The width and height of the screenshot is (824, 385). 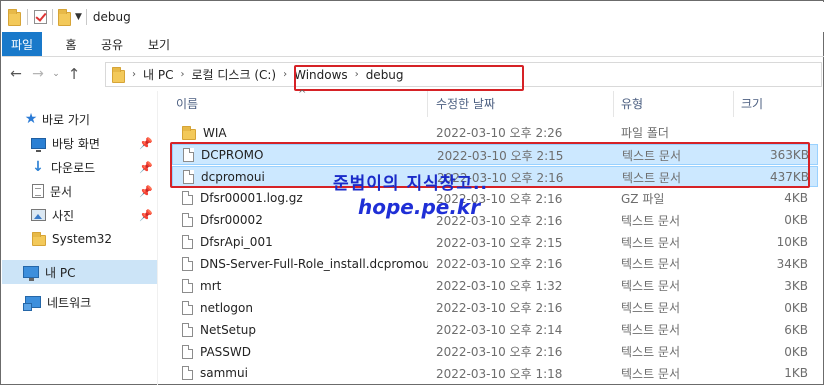 I want to click on column-header-date: 수정한 날짜, so click(x=521, y=103).